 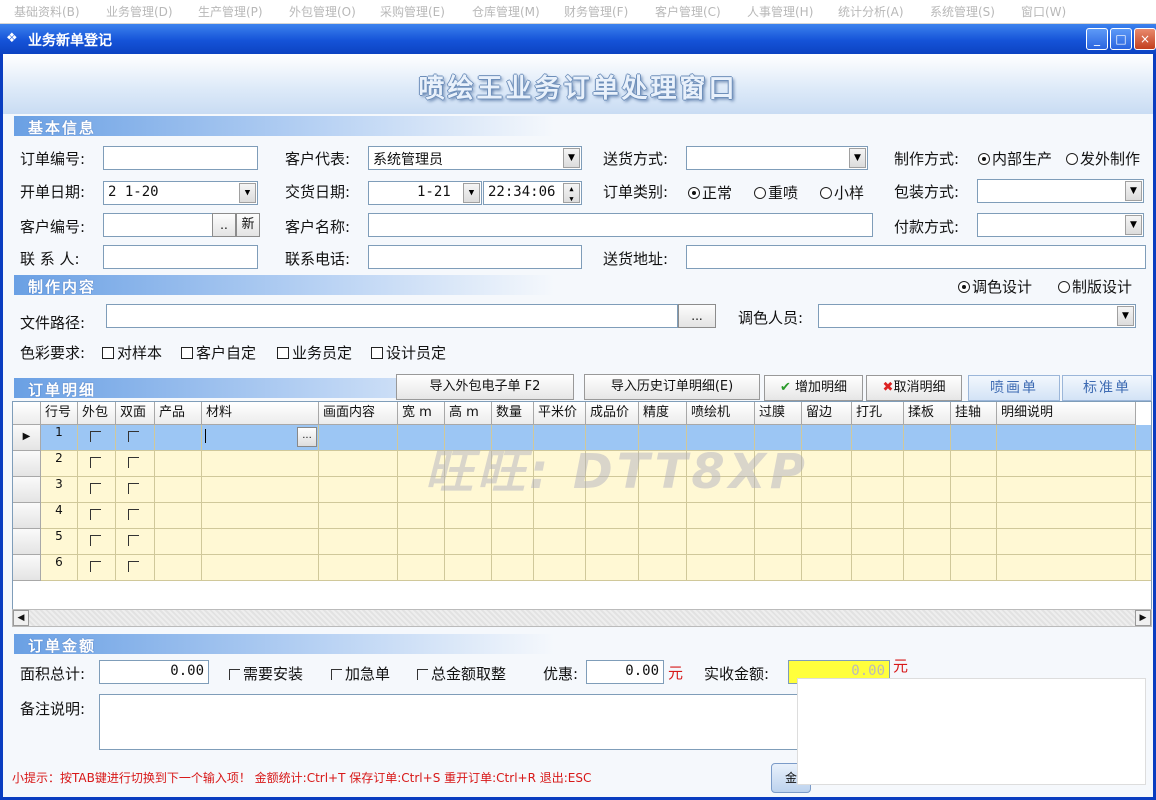 What do you see at coordinates (1145, 39) in the screenshot?
I see `close-button: ×` at bounding box center [1145, 39].